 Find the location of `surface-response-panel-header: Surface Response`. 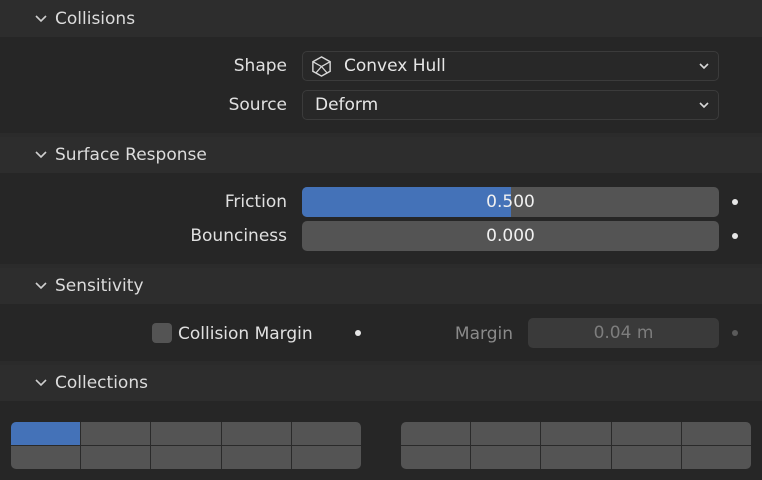

surface-response-panel-header: Surface Response is located at coordinates (381, 155).